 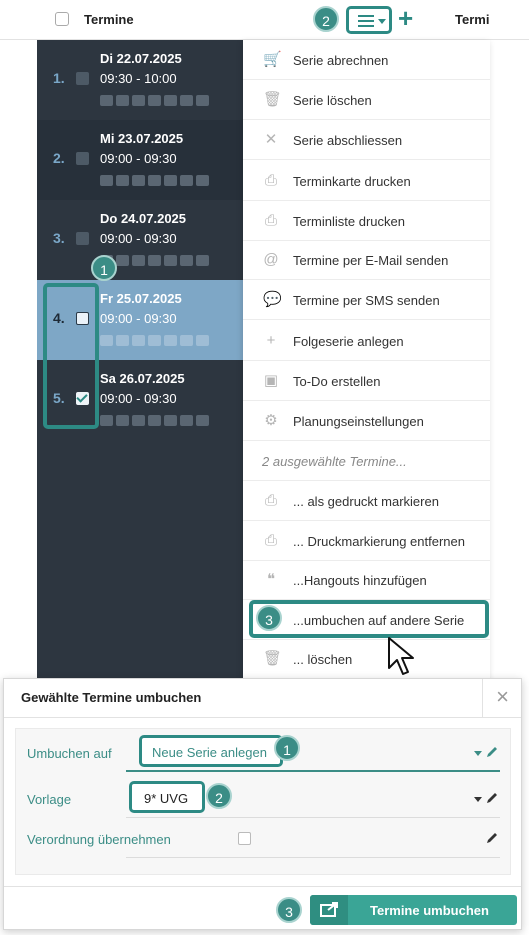 I want to click on sms-icon: 💬, so click(x=272, y=299).